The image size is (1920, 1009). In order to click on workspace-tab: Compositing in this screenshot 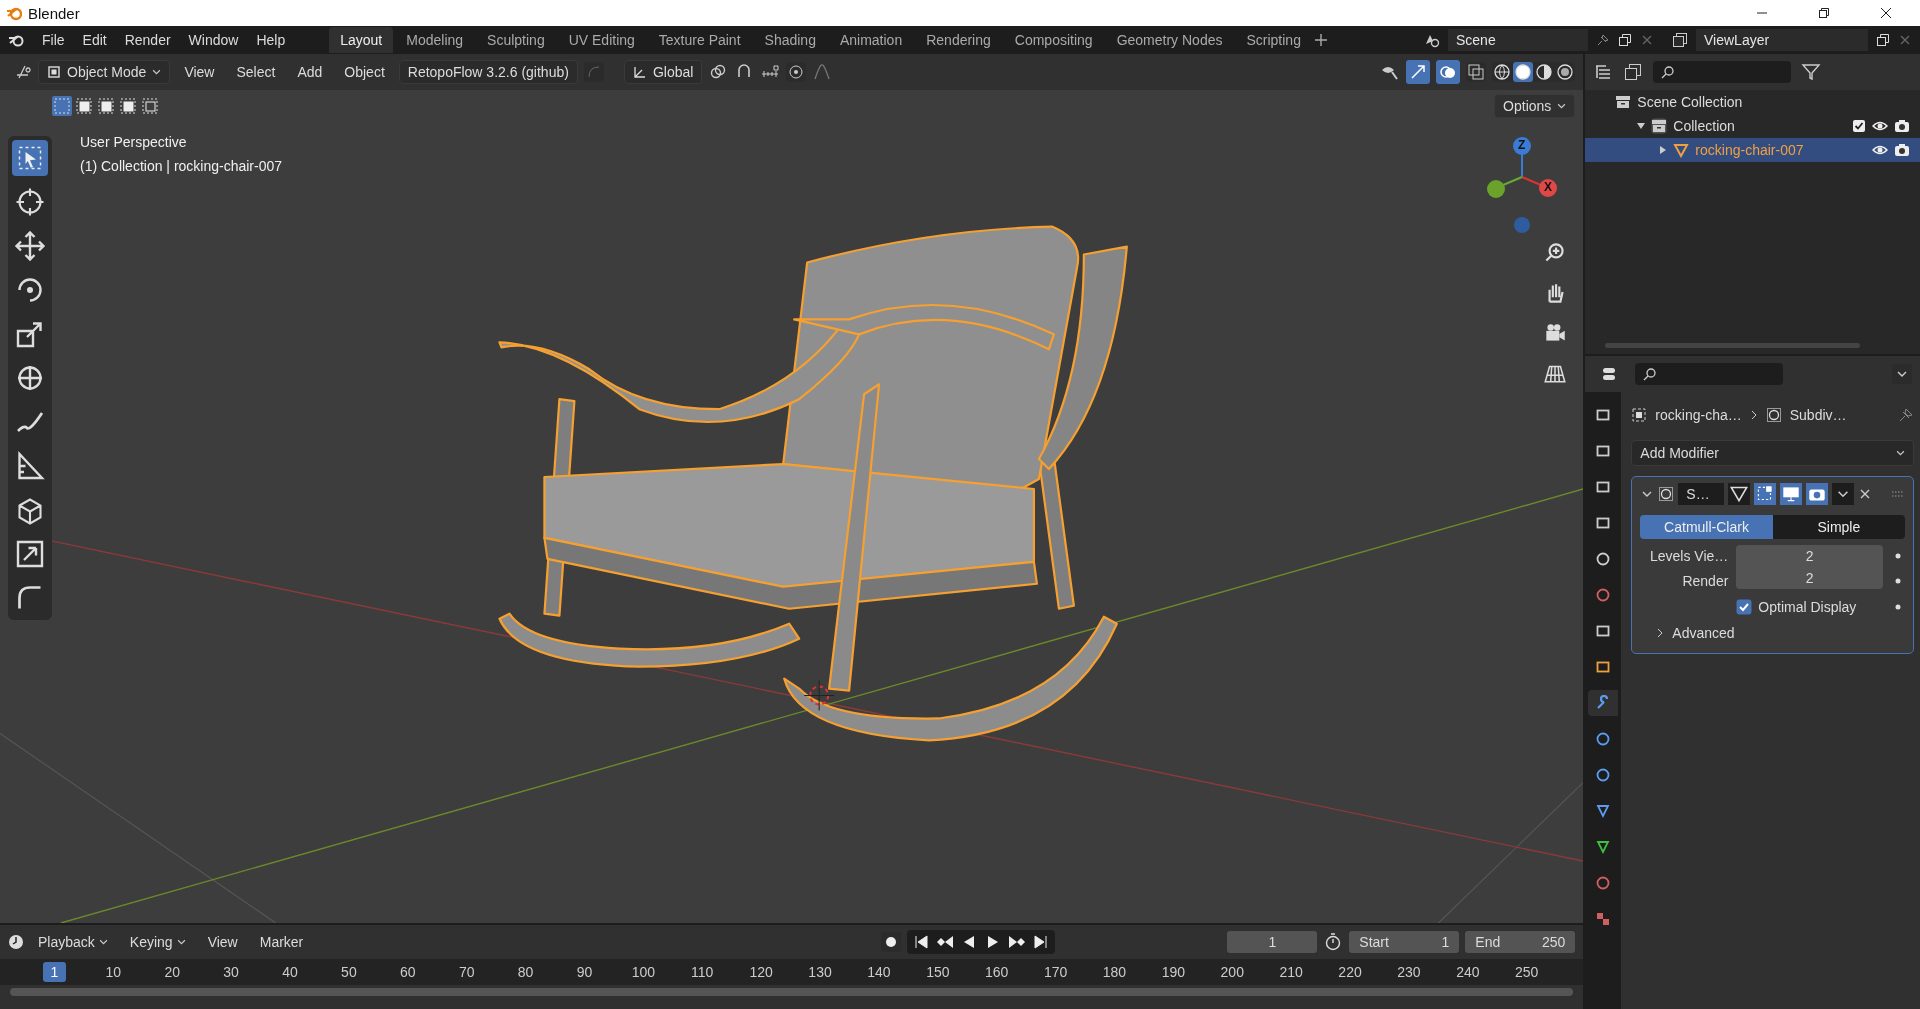, I will do `click(1053, 40)`.